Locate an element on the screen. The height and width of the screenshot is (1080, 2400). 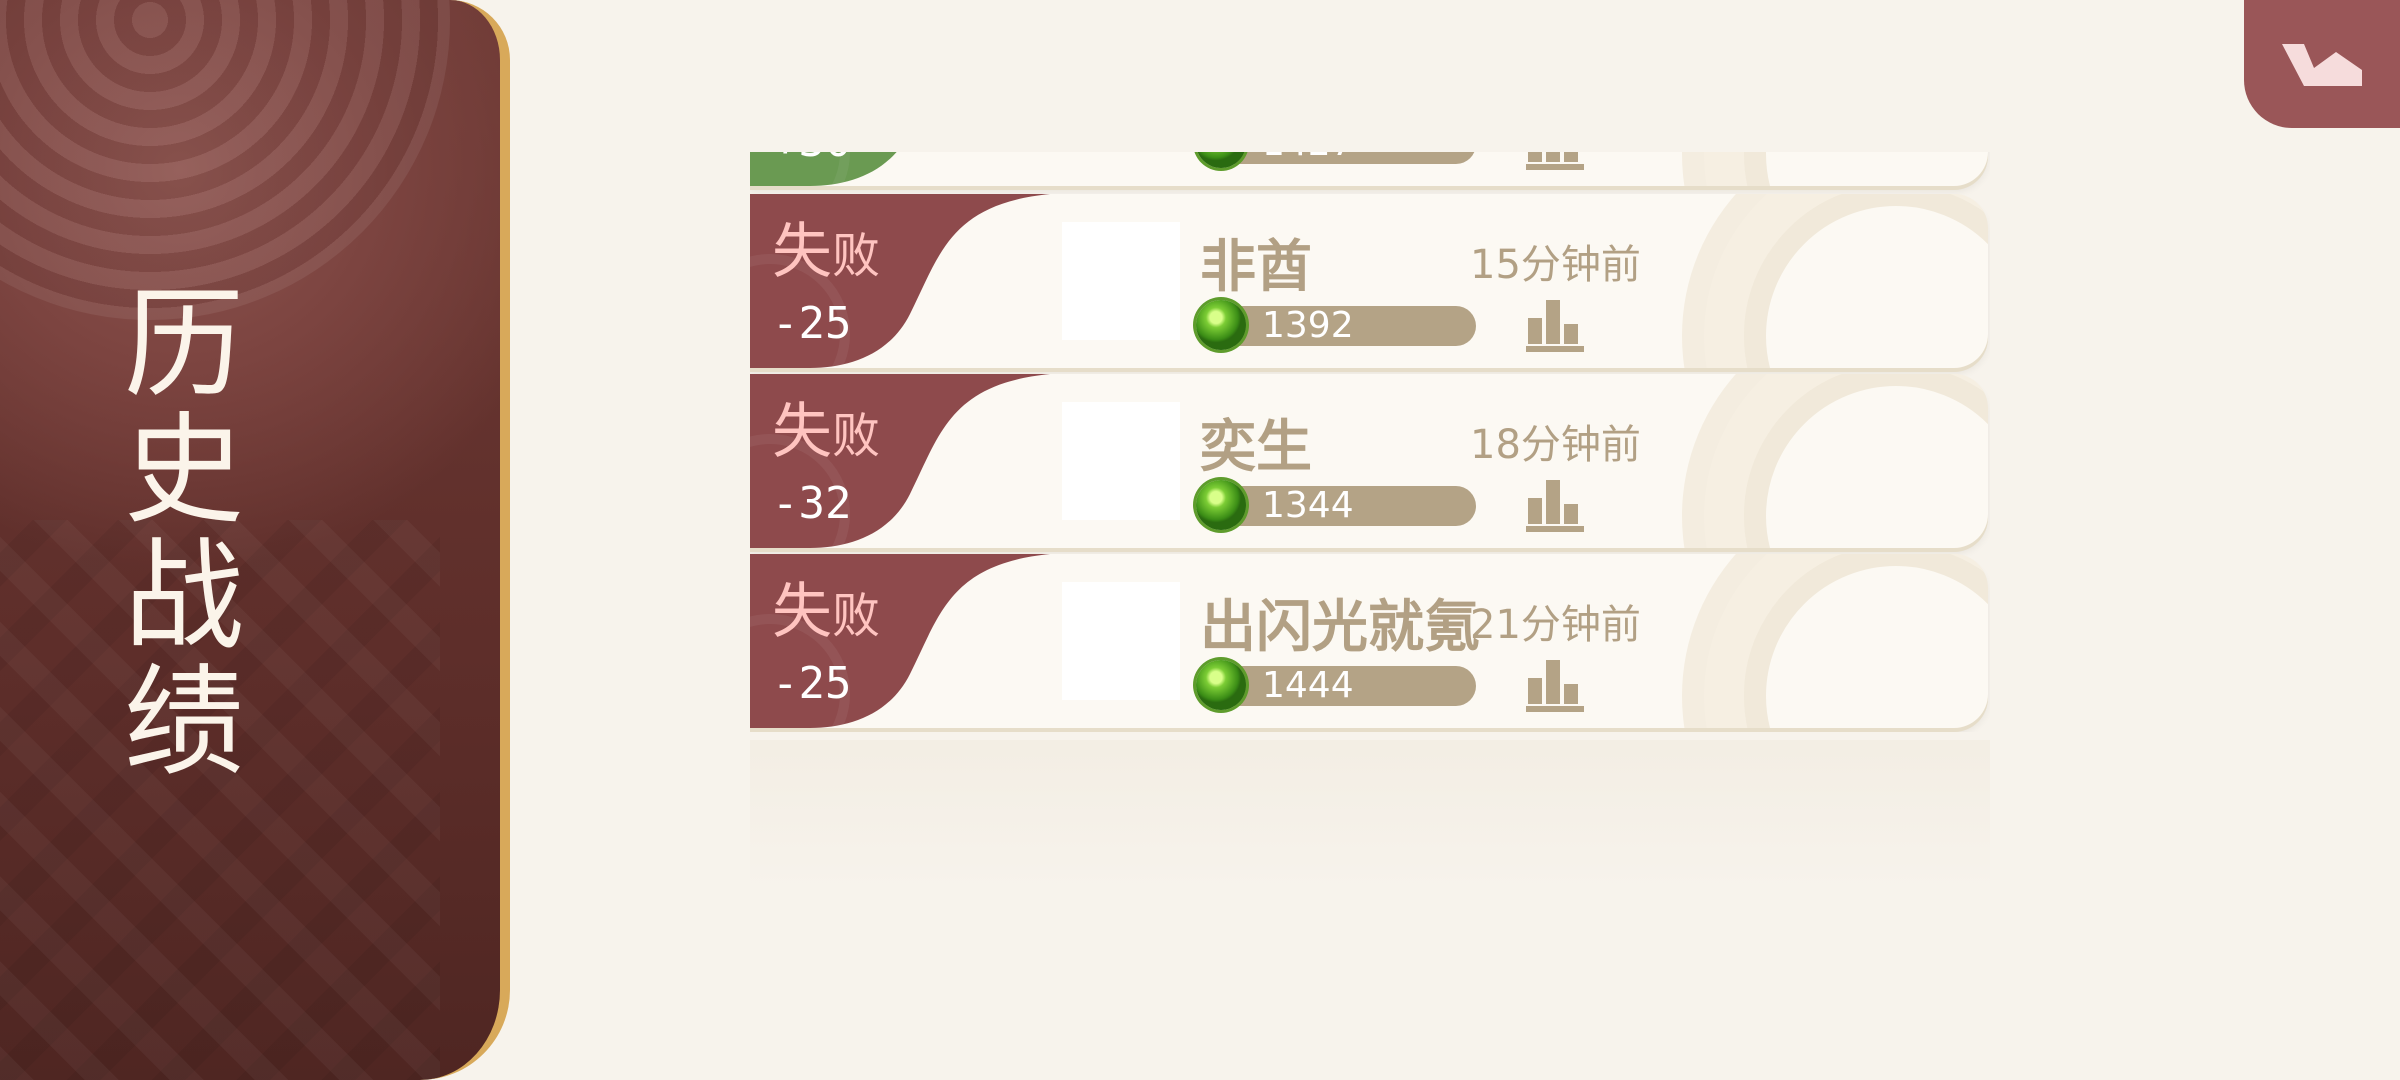
result-panel: 失败 -32 is located at coordinates (915, 461).